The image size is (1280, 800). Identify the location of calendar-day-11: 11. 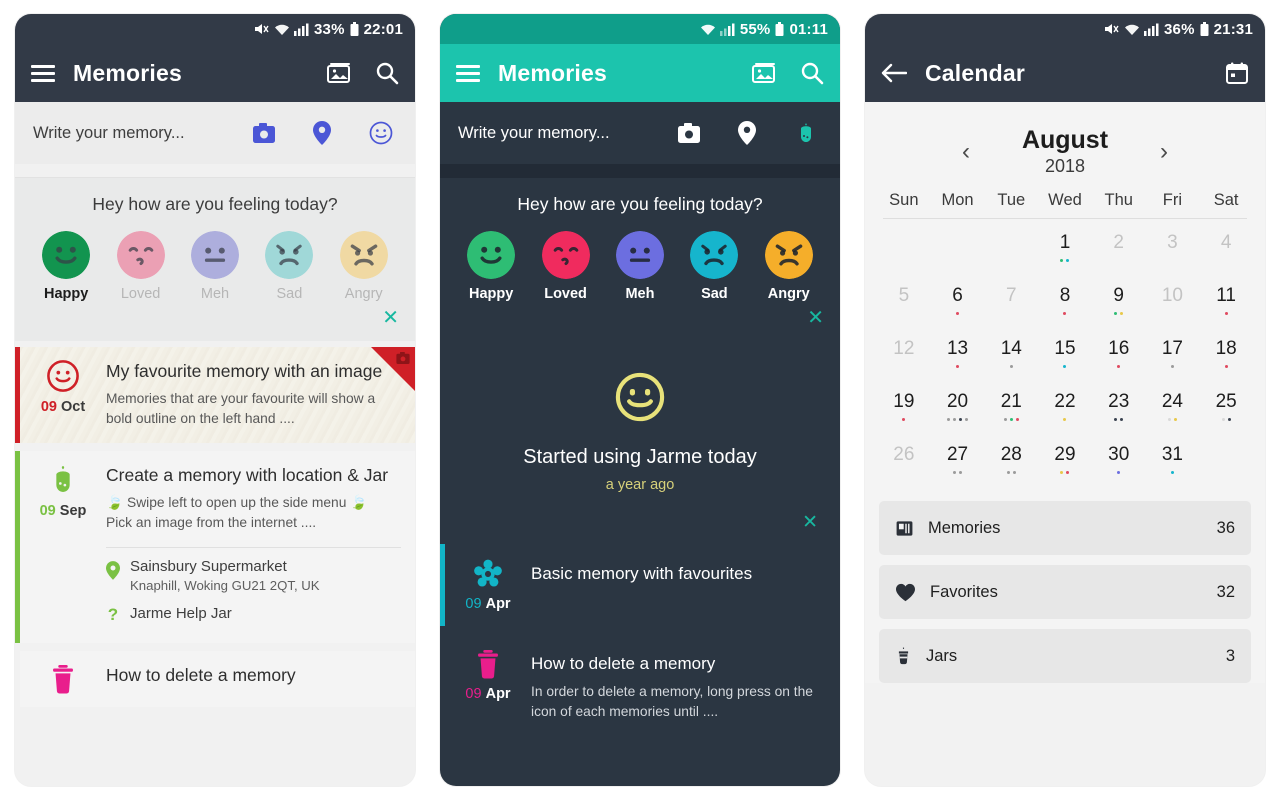
(1226, 305).